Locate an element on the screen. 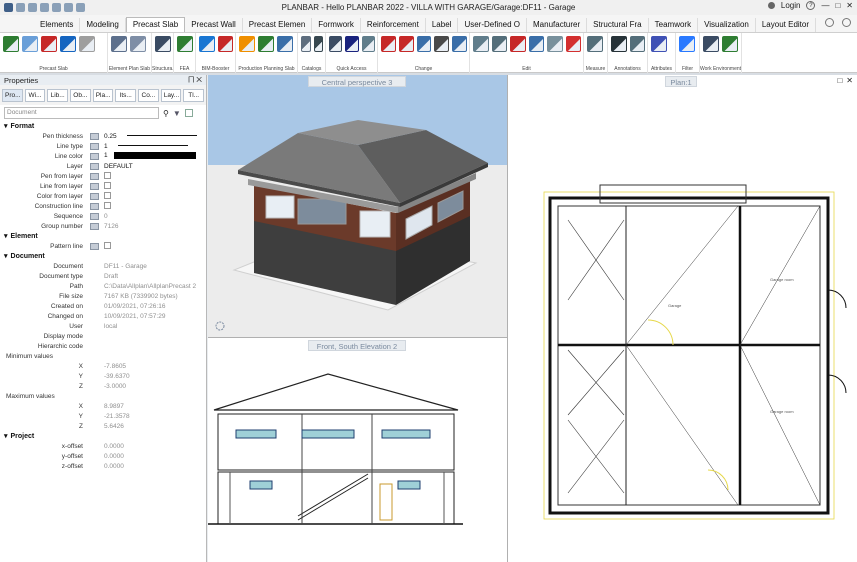 This screenshot has width=857, height=562. ribbon-tab-user-defined-o: User-Defined O is located at coordinates (493, 25).